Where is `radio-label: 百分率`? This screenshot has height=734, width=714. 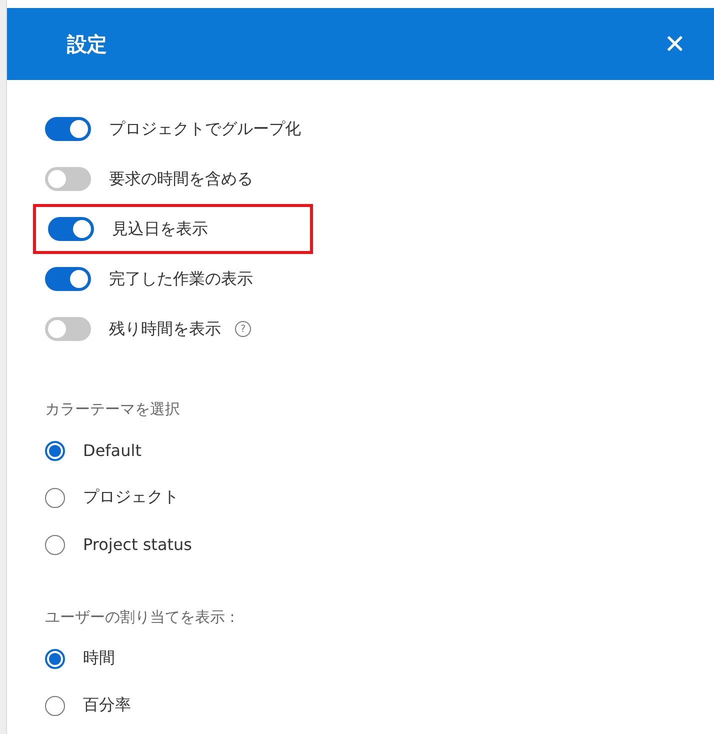
radio-label: 百分率 is located at coordinates (107, 705).